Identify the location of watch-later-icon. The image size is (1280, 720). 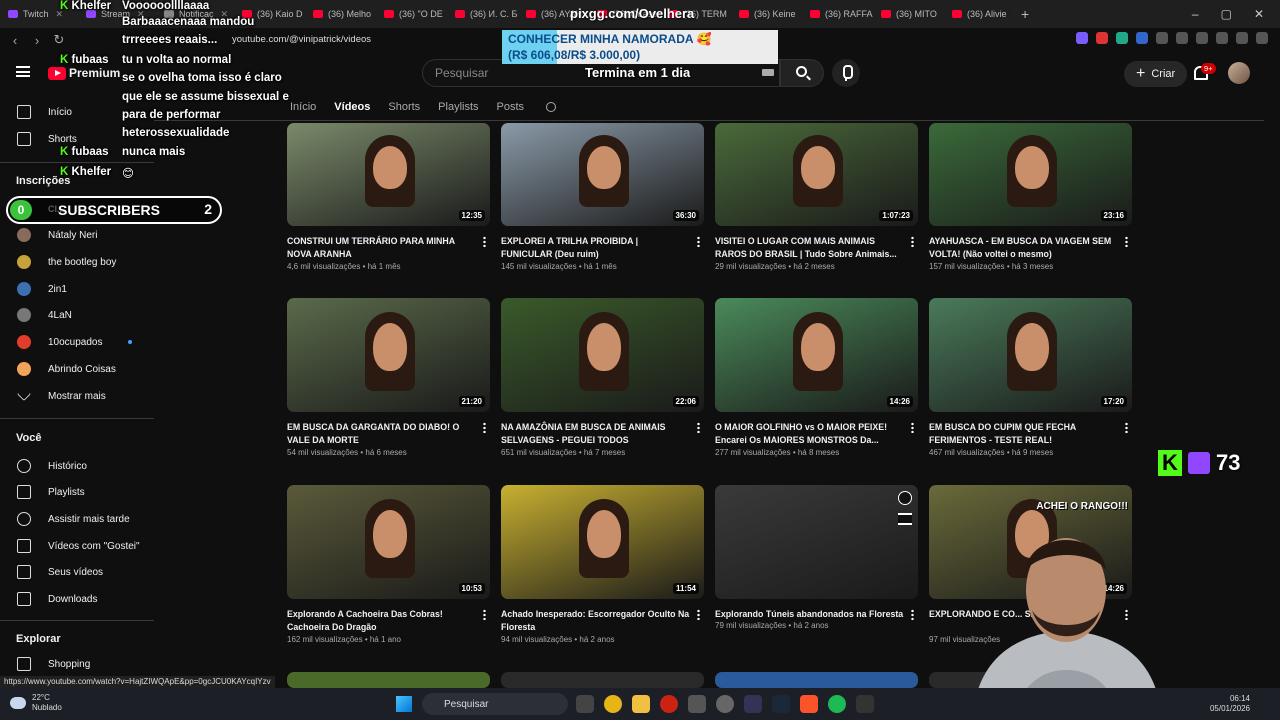
(905, 498).